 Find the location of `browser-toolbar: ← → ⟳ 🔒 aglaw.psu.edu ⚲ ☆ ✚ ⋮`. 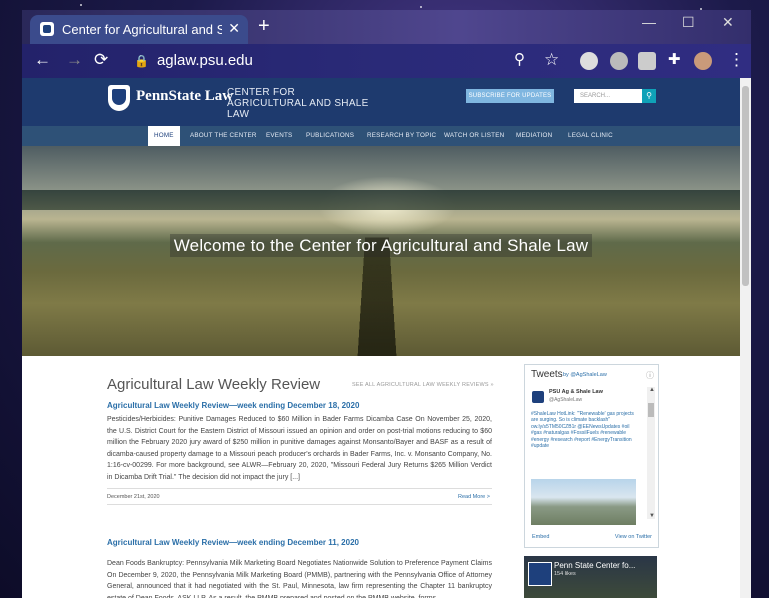

browser-toolbar: ← → ⟳ 🔒 aglaw.psu.edu ⚲ ☆ ✚ ⋮ is located at coordinates (386, 61).